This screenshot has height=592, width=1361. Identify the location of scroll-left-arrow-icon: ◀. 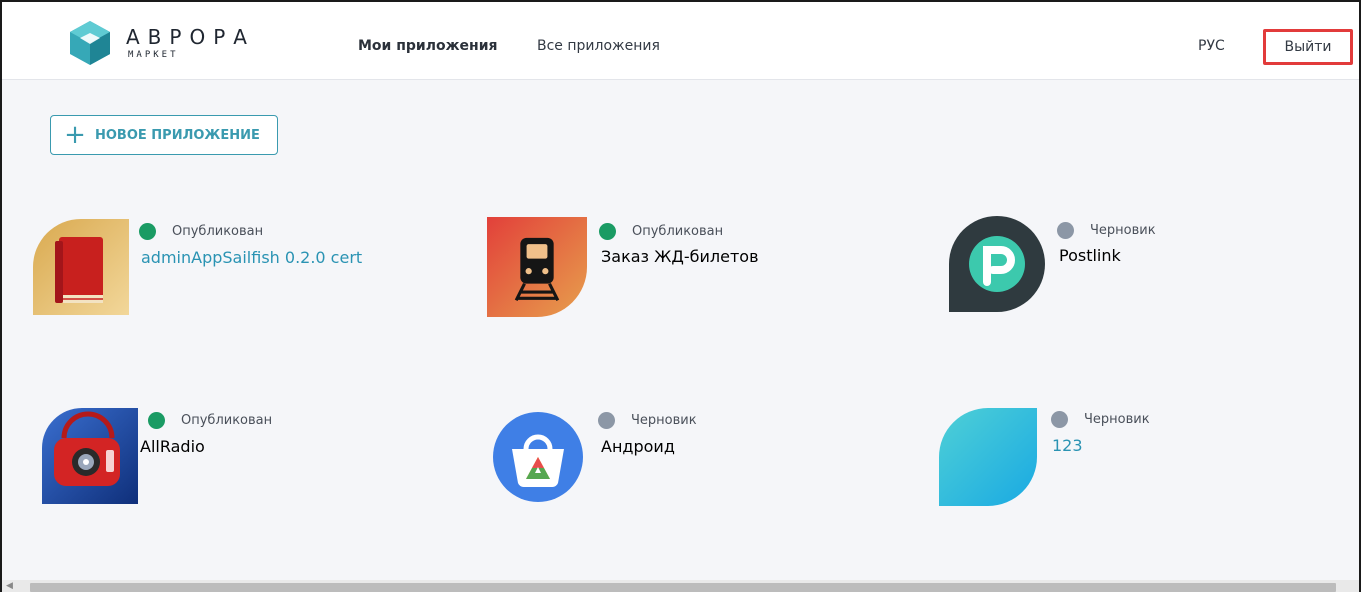
(9, 586).